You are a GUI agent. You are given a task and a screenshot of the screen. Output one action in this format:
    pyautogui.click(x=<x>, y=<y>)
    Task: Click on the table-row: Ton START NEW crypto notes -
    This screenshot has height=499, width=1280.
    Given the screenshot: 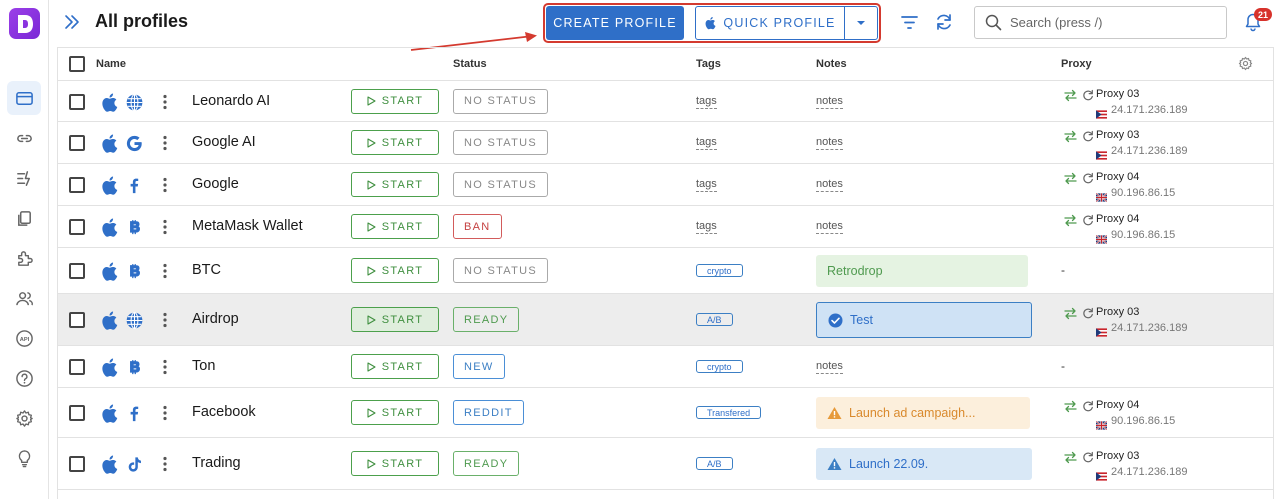 What is the action you would take?
    pyautogui.click(x=665, y=367)
    